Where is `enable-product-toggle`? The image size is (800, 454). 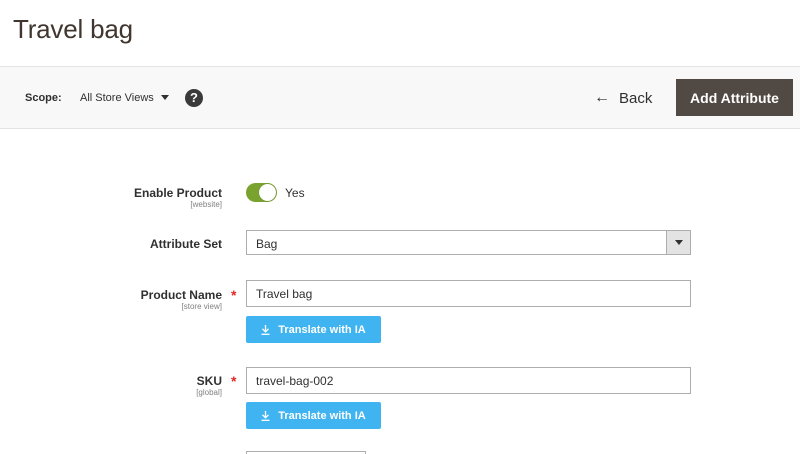 enable-product-toggle is located at coordinates (261, 192).